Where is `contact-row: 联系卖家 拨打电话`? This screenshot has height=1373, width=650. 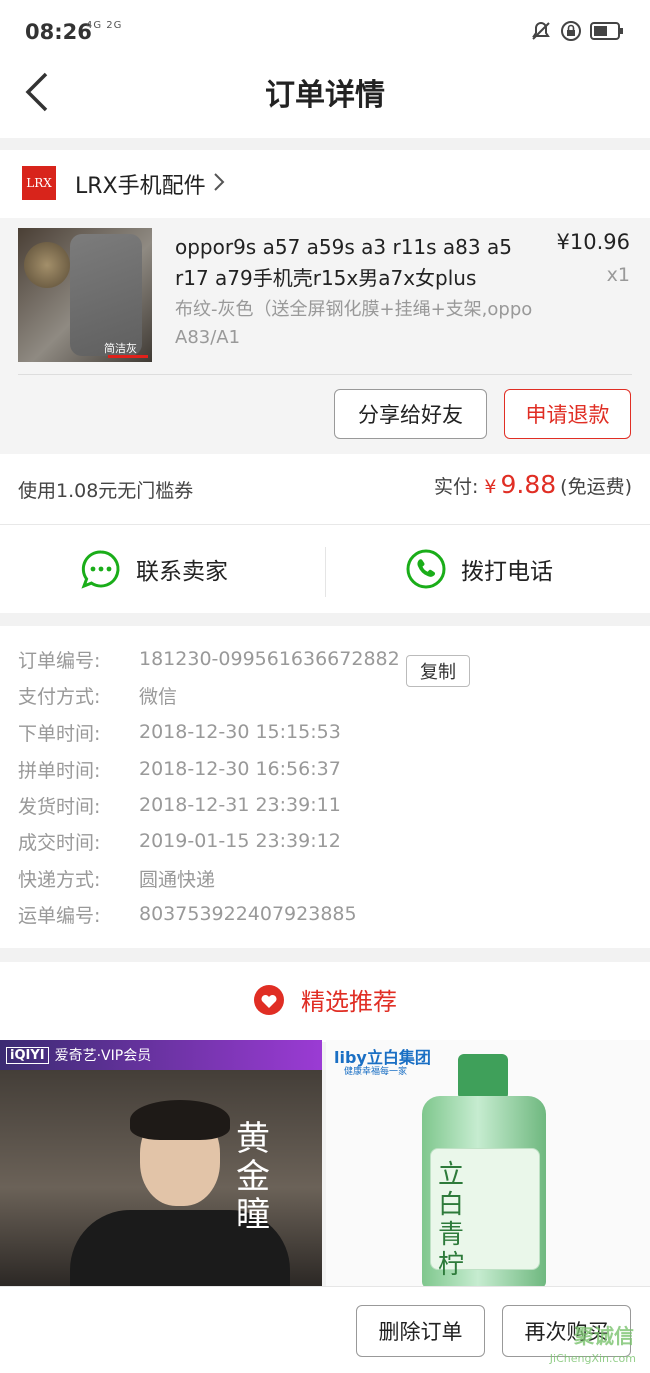
contact-row: 联系卖家 拨打电话 is located at coordinates (325, 569).